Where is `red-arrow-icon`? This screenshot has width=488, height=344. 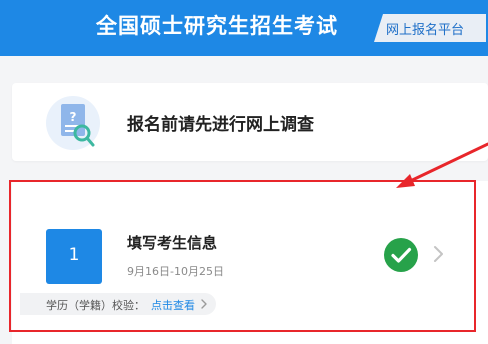 red-arrow-icon is located at coordinates (442, 165).